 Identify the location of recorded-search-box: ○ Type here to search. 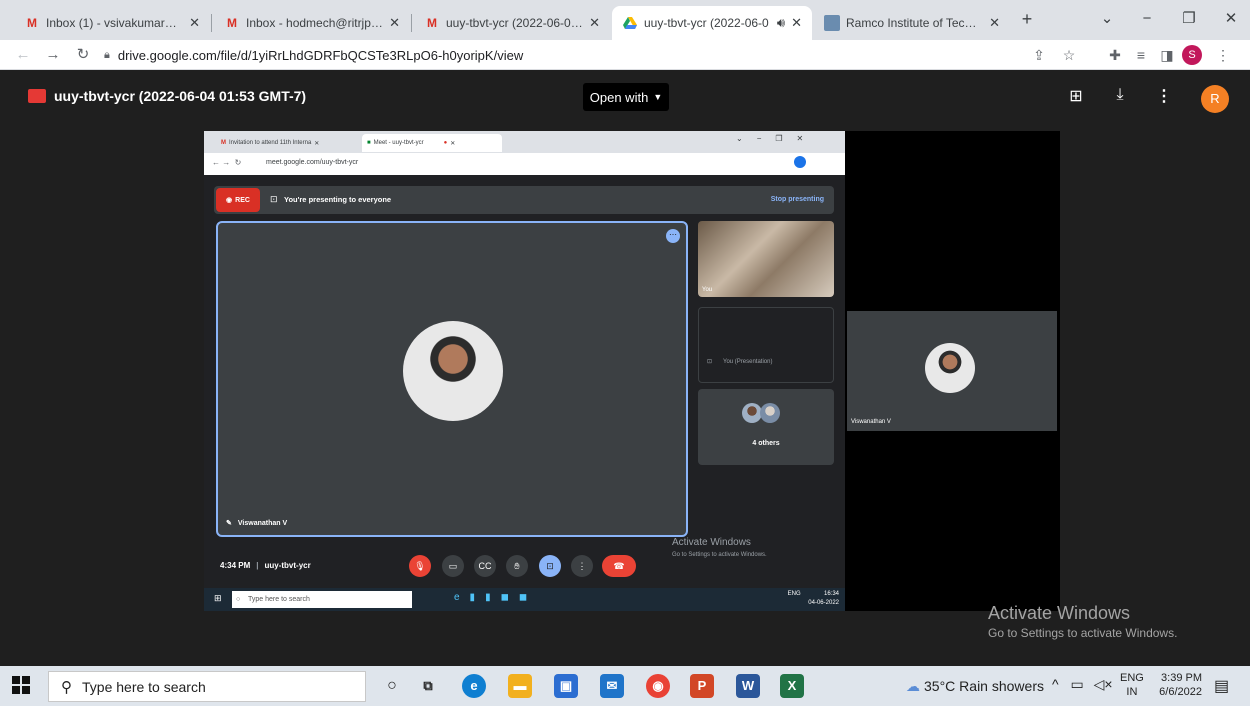
(322, 599).